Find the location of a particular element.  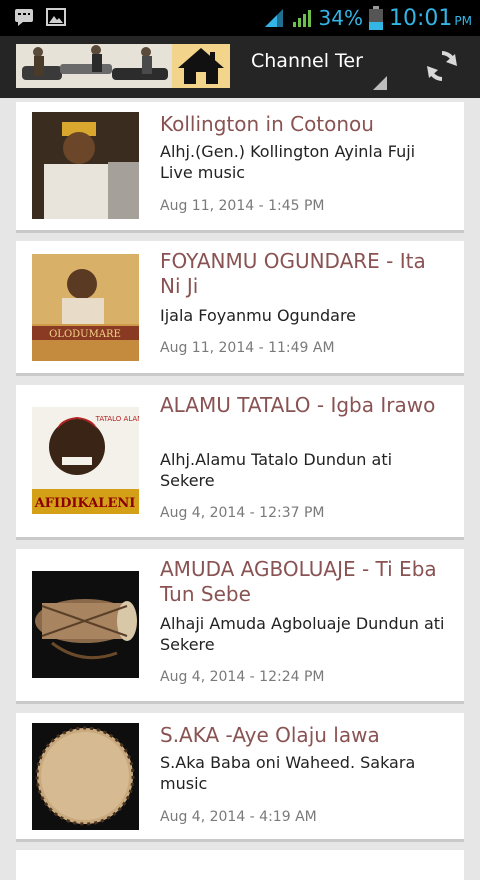

item-date: Aug 4, 2014 - 4:19 AM is located at coordinates (238, 817).